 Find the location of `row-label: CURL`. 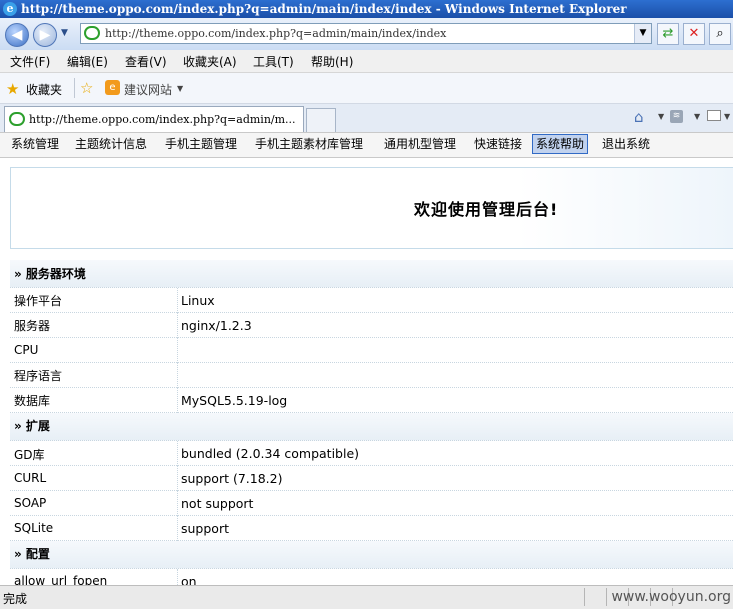

row-label: CURL is located at coordinates (30, 478).